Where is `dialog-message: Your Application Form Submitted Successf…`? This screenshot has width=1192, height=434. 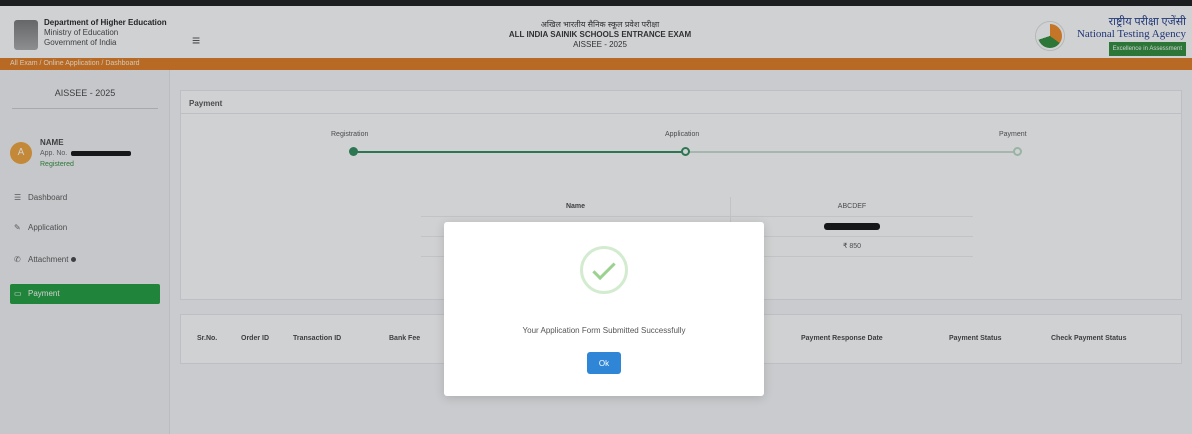
dialog-message: Your Application Form Submitted Successf… is located at coordinates (604, 330).